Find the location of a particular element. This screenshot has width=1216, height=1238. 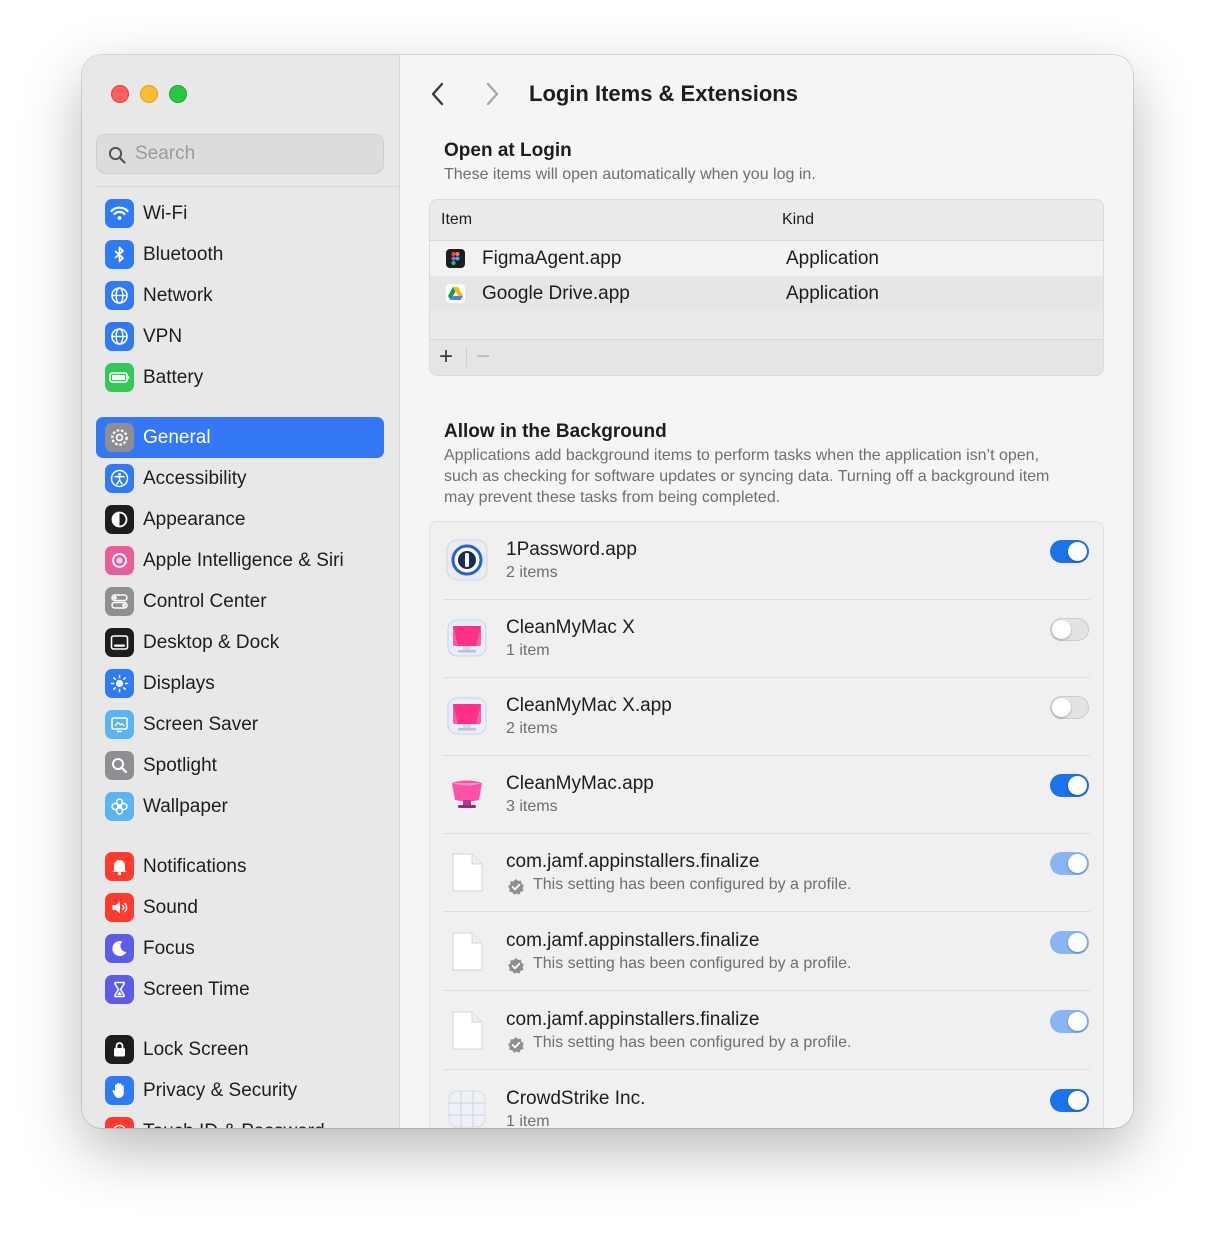

sidebar-item-wi-fi: Wi-Fi is located at coordinates (240, 213).